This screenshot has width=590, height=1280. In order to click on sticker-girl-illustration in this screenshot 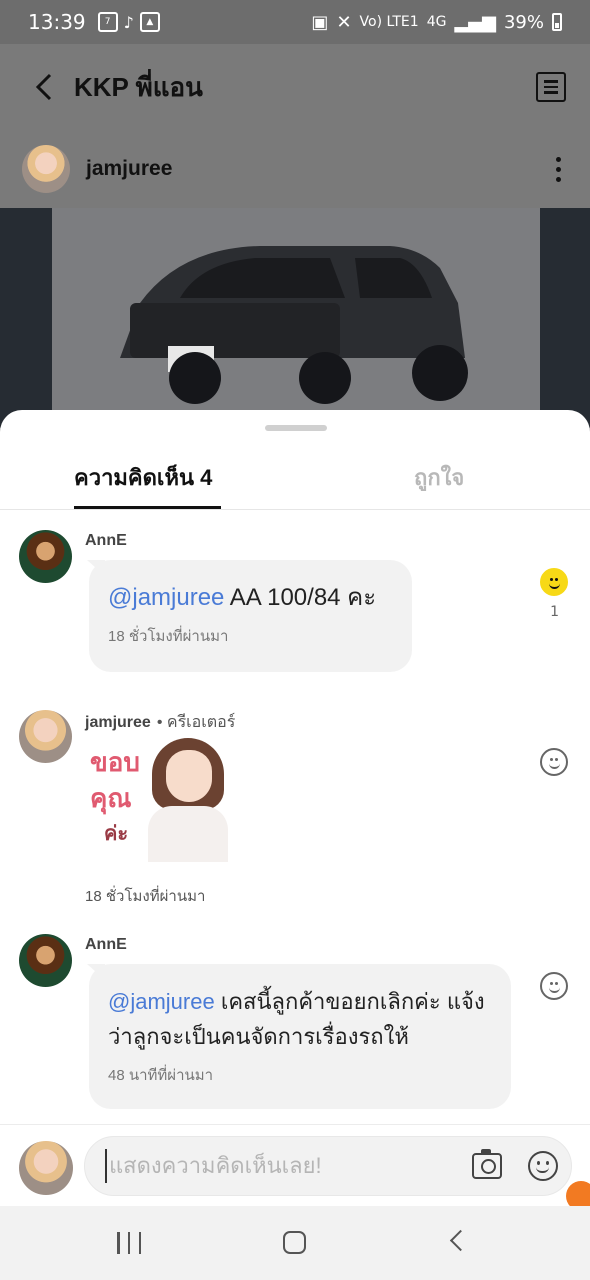, I will do `click(189, 800)`.